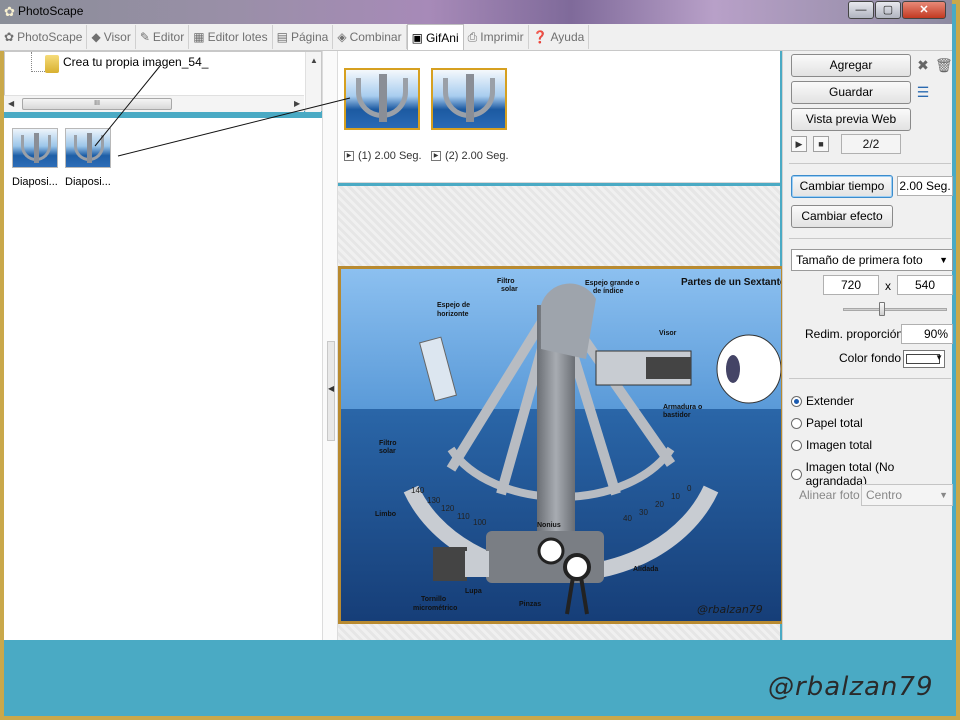 The height and width of the screenshot is (720, 960). Describe the element at coordinates (472, 36) in the screenshot. I see `print-icon: ⎙` at that location.